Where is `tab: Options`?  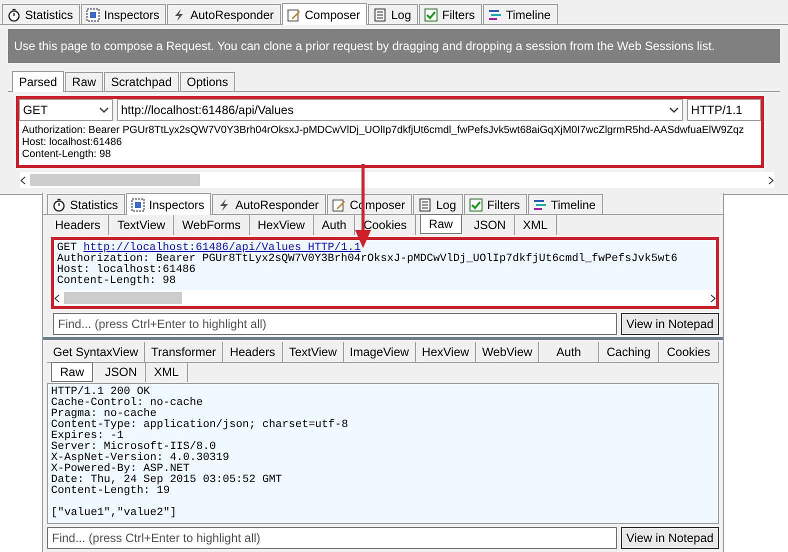
tab: Options is located at coordinates (208, 81).